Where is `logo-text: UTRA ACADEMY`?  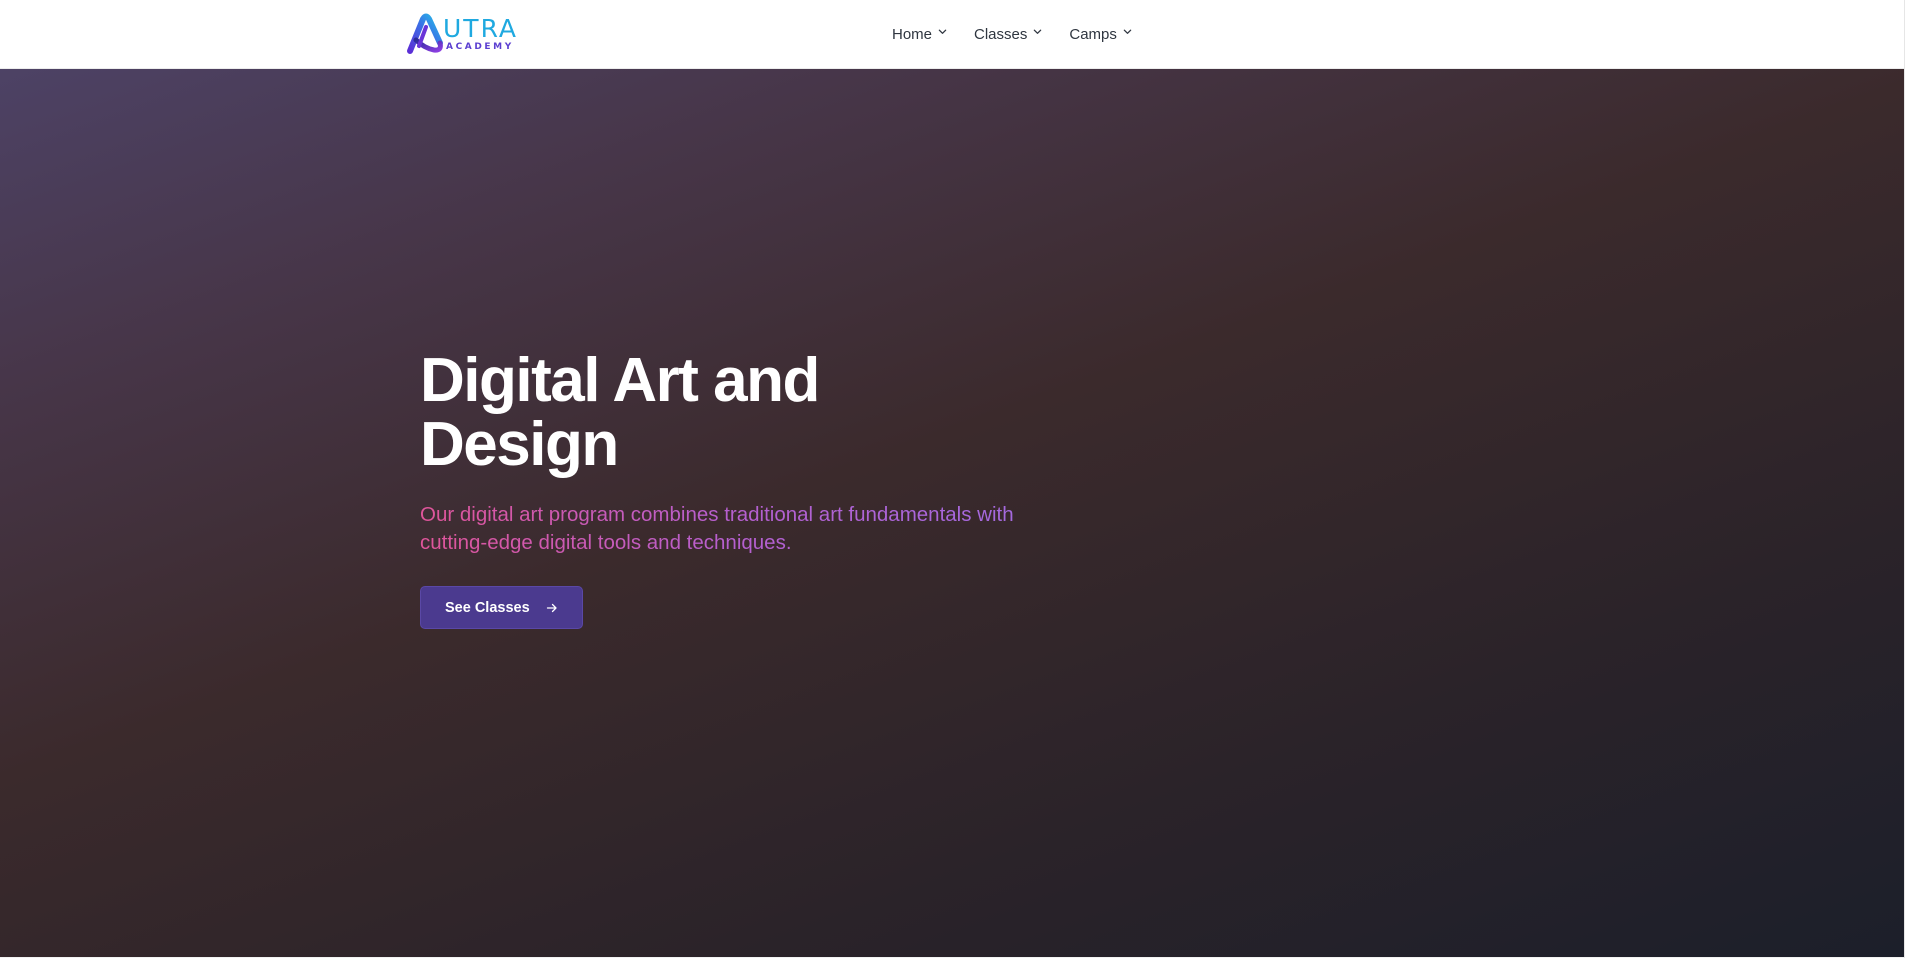
logo-text: UTRA ACADEMY is located at coordinates (480, 34).